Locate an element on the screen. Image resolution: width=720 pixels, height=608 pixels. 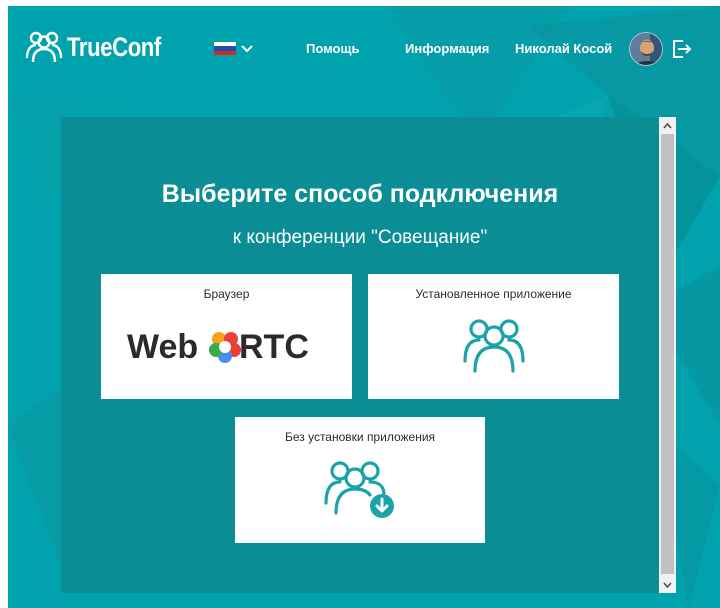
top-navbar: TrueConf Помощь Информация Николай Косой is located at coordinates (364, 51).